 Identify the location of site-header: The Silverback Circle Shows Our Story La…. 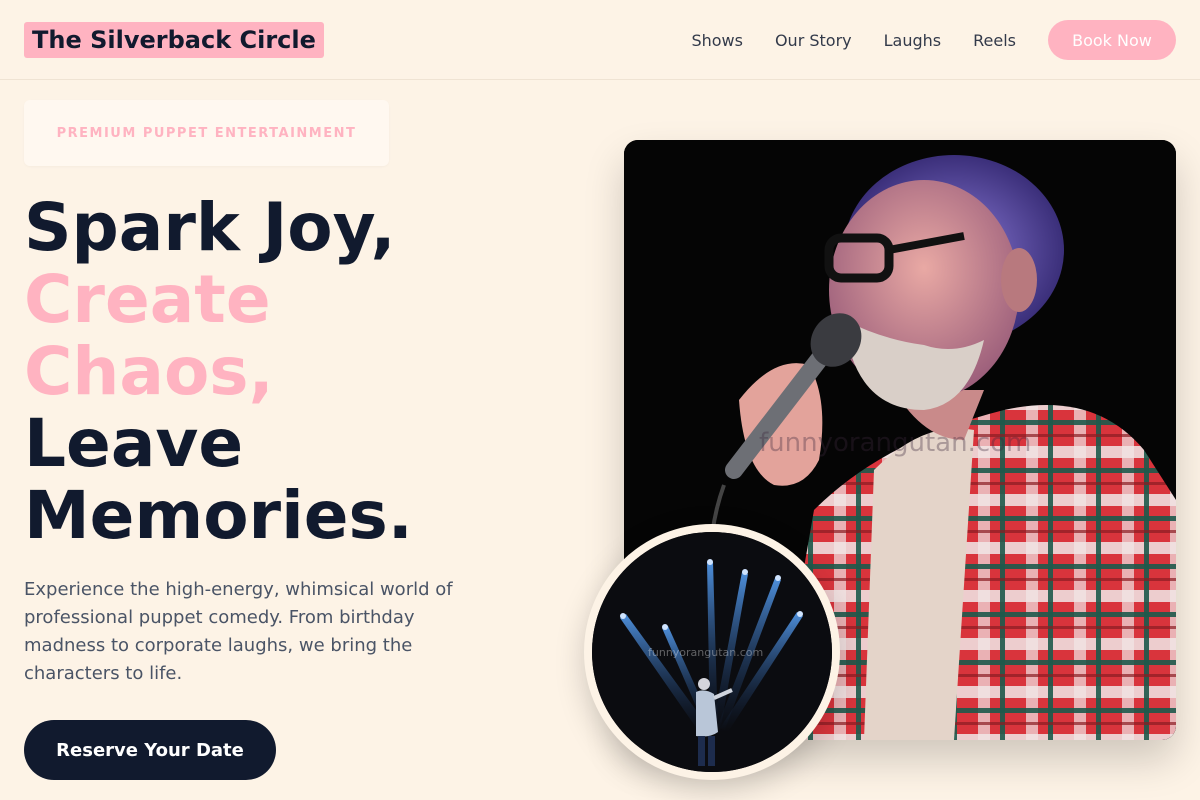
(600, 40).